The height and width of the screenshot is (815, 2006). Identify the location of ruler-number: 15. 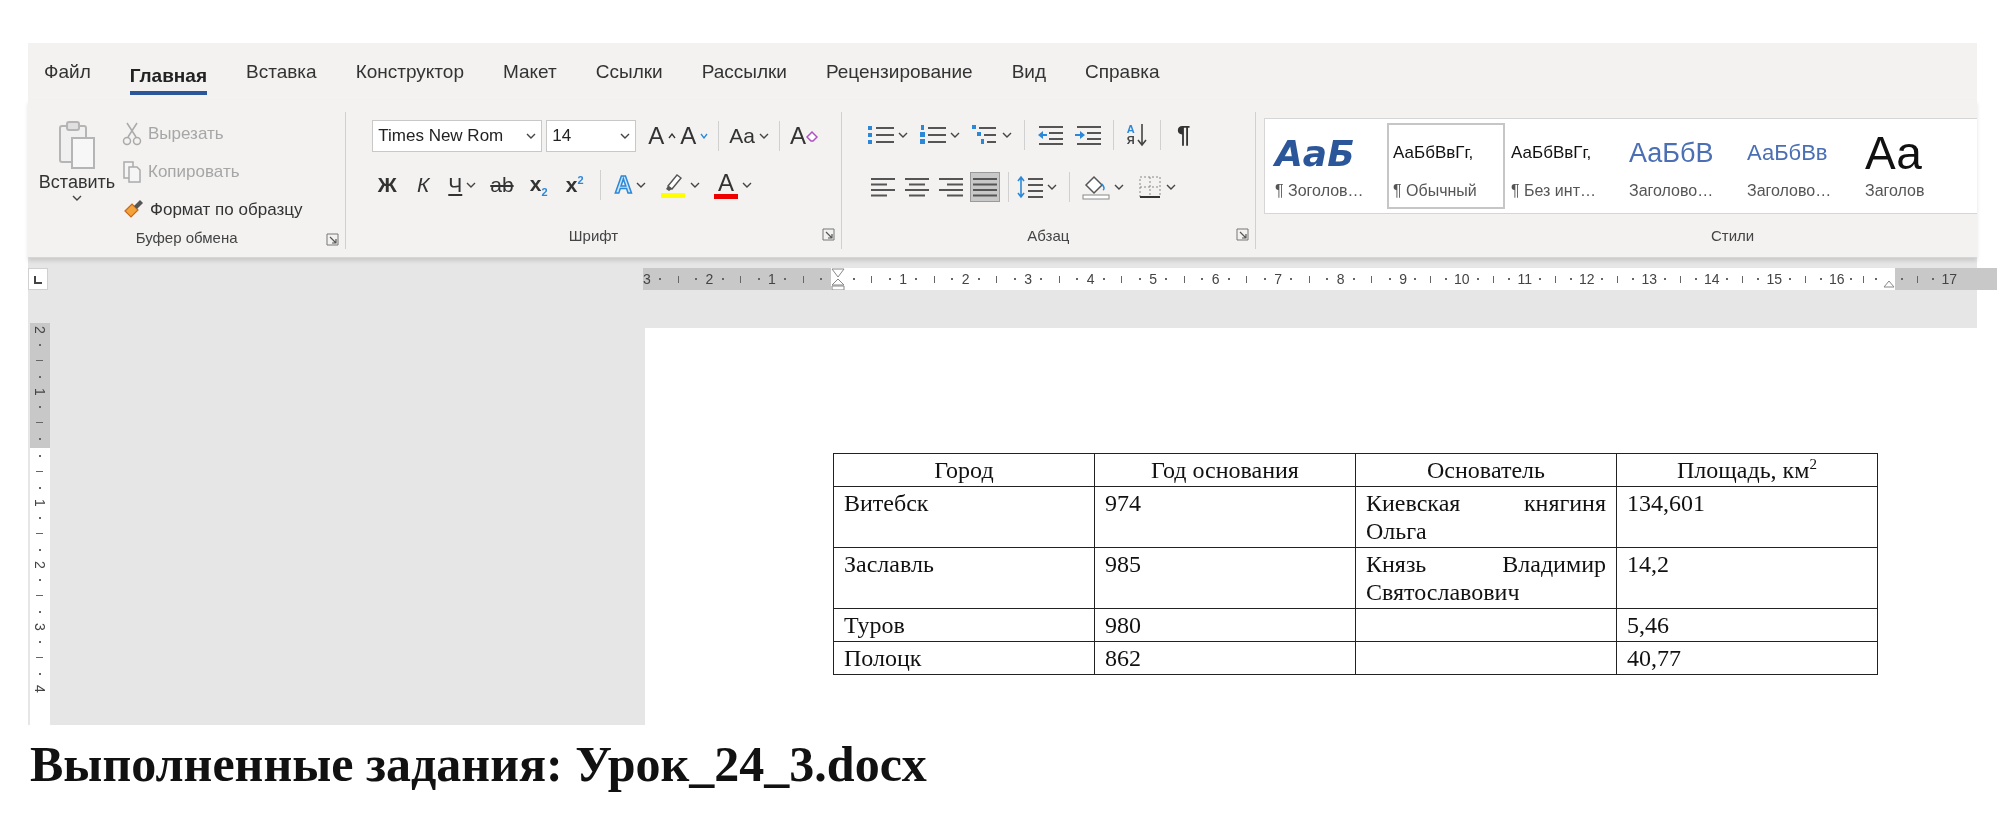
(1774, 279).